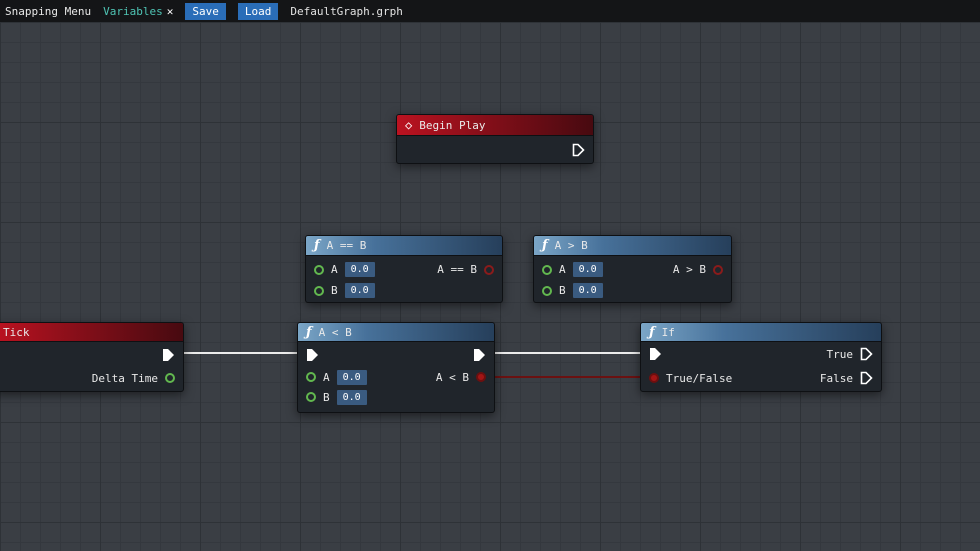 This screenshot has height=551, width=980. Describe the element at coordinates (452, 125) in the screenshot. I see `node-title: Begin Play` at that location.